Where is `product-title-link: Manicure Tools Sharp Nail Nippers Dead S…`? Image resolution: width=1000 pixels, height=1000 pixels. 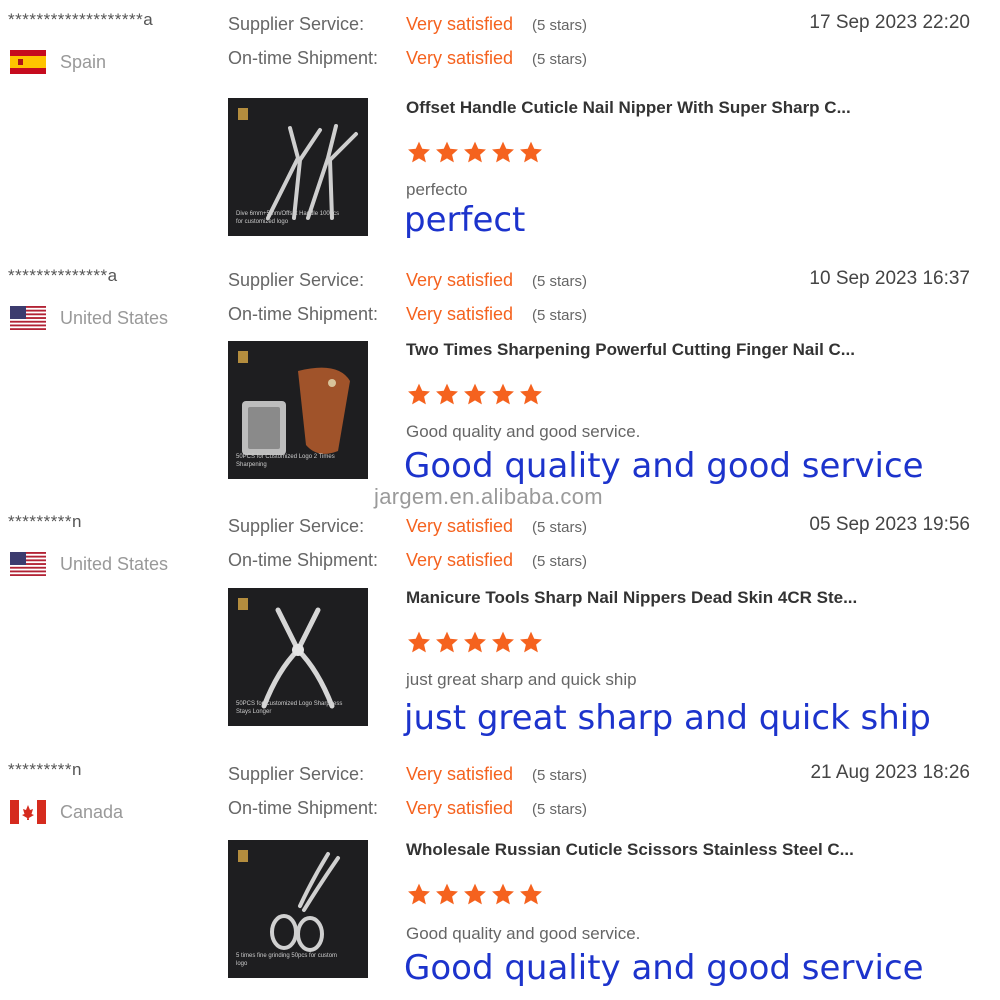
product-title-link: Manicure Tools Sharp Nail Nippers Dead S… is located at coordinates (631, 598).